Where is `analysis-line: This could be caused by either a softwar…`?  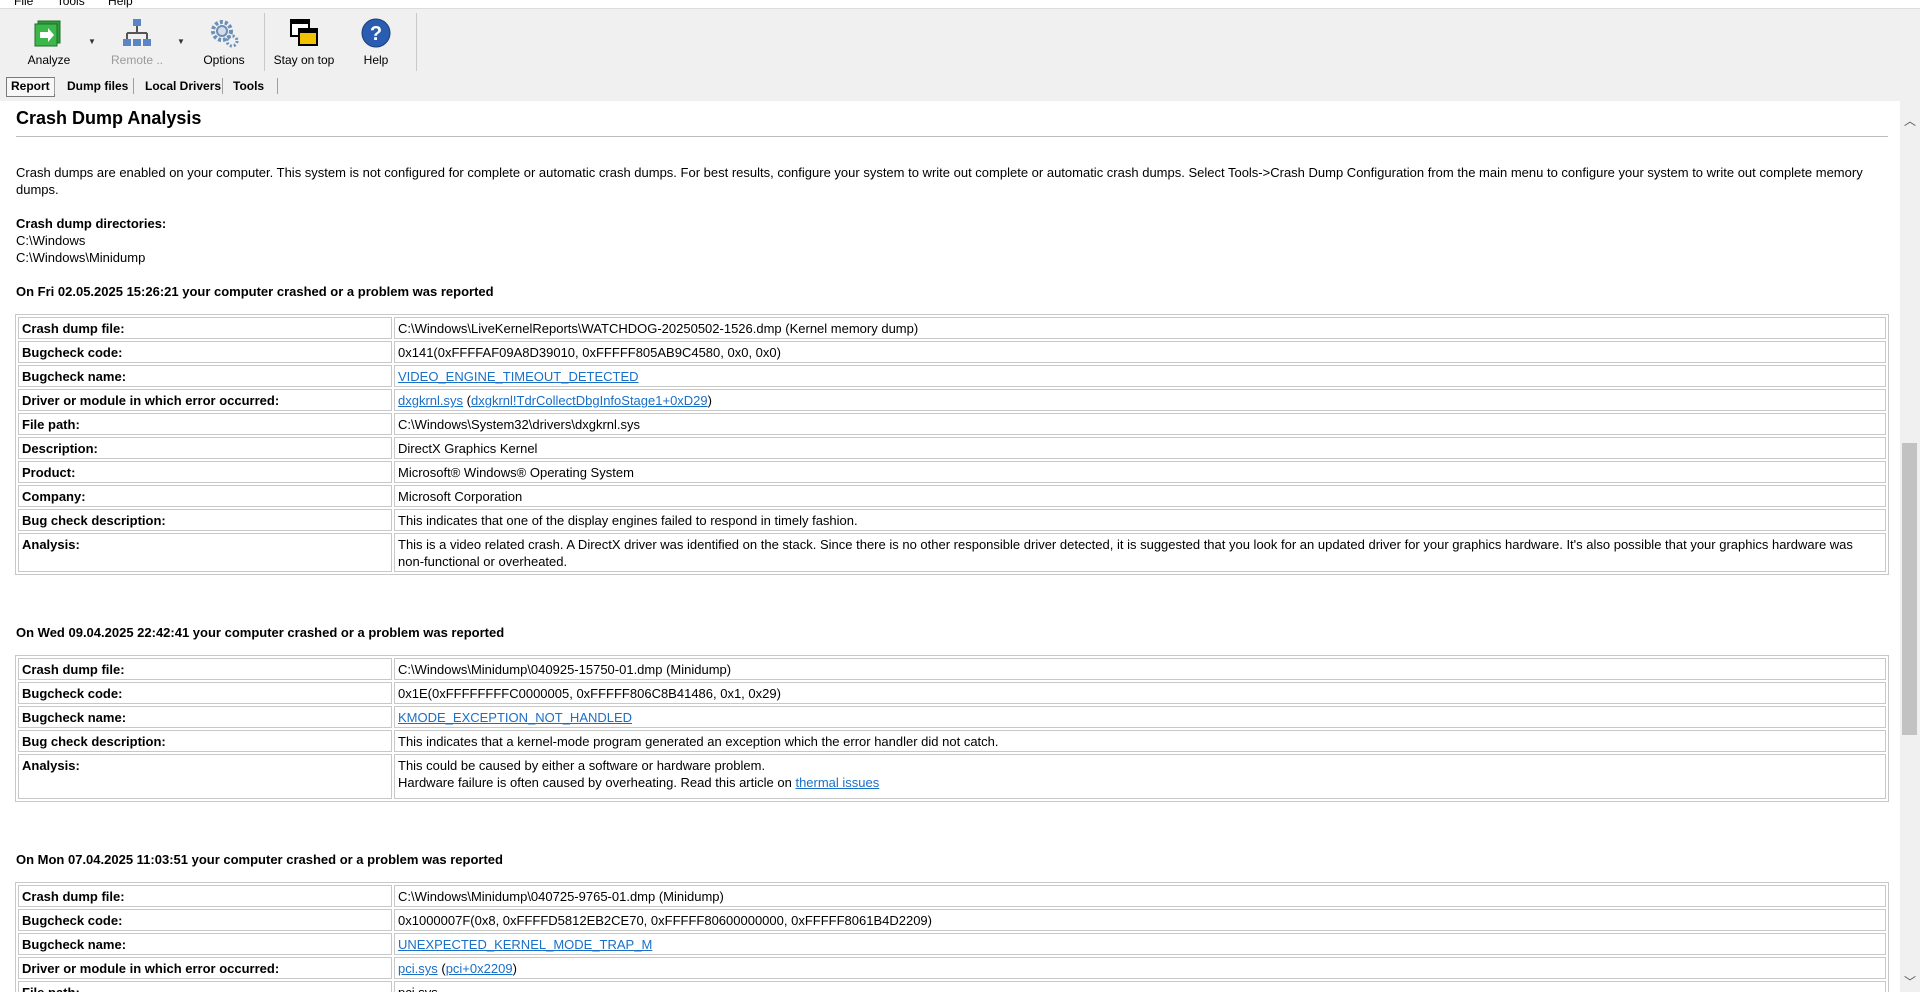 analysis-line: This could be caused by either a softwar… is located at coordinates (582, 765).